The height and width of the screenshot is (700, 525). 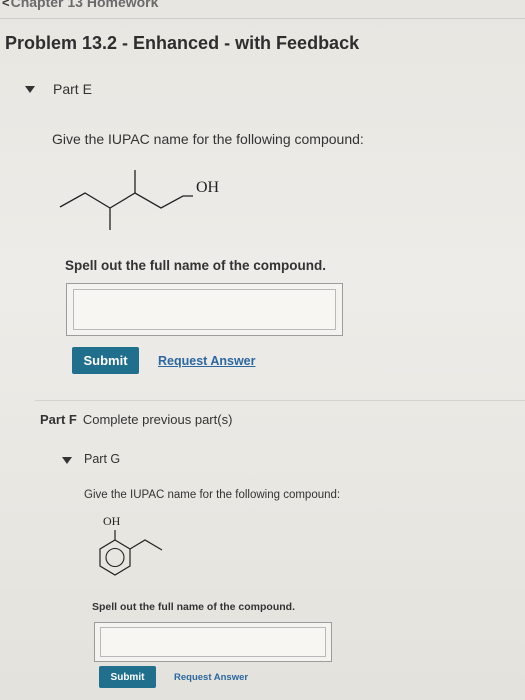 I want to click on part-e-answer-field, so click(x=204, y=309).